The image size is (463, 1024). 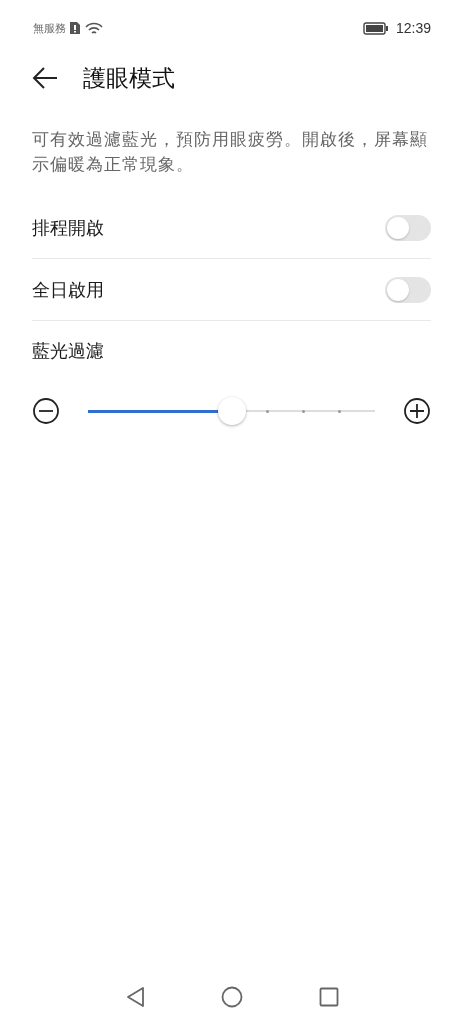 What do you see at coordinates (134, 997) in the screenshot?
I see `back-nav-button` at bounding box center [134, 997].